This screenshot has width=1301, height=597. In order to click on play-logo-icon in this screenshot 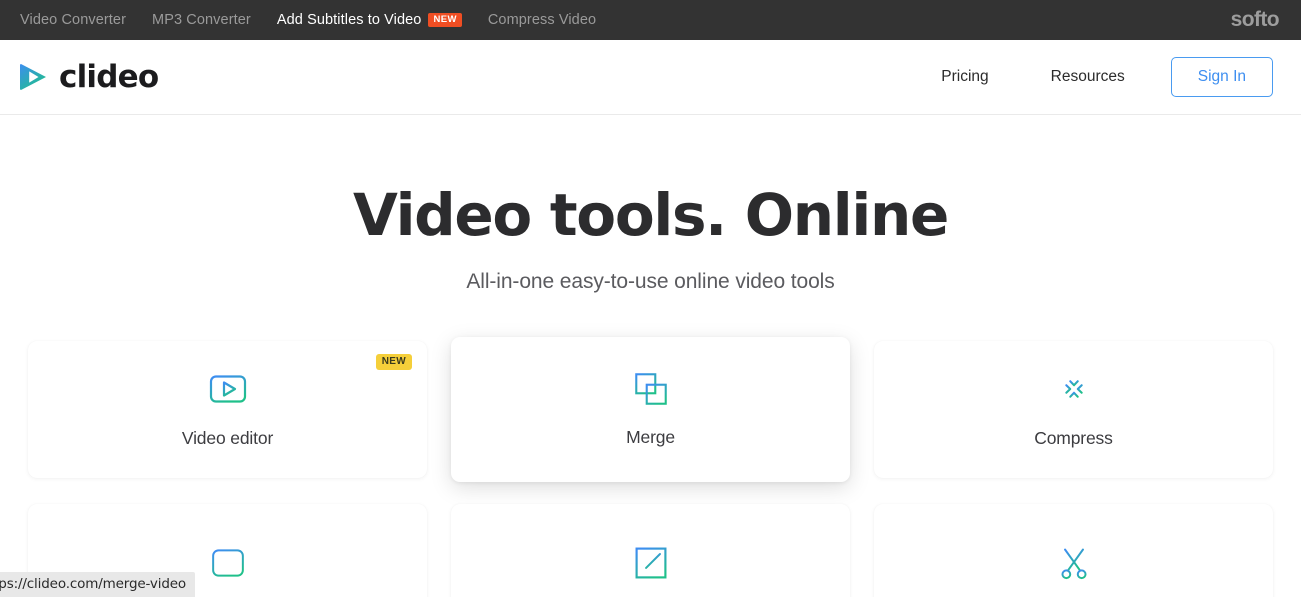, I will do `click(33, 77)`.